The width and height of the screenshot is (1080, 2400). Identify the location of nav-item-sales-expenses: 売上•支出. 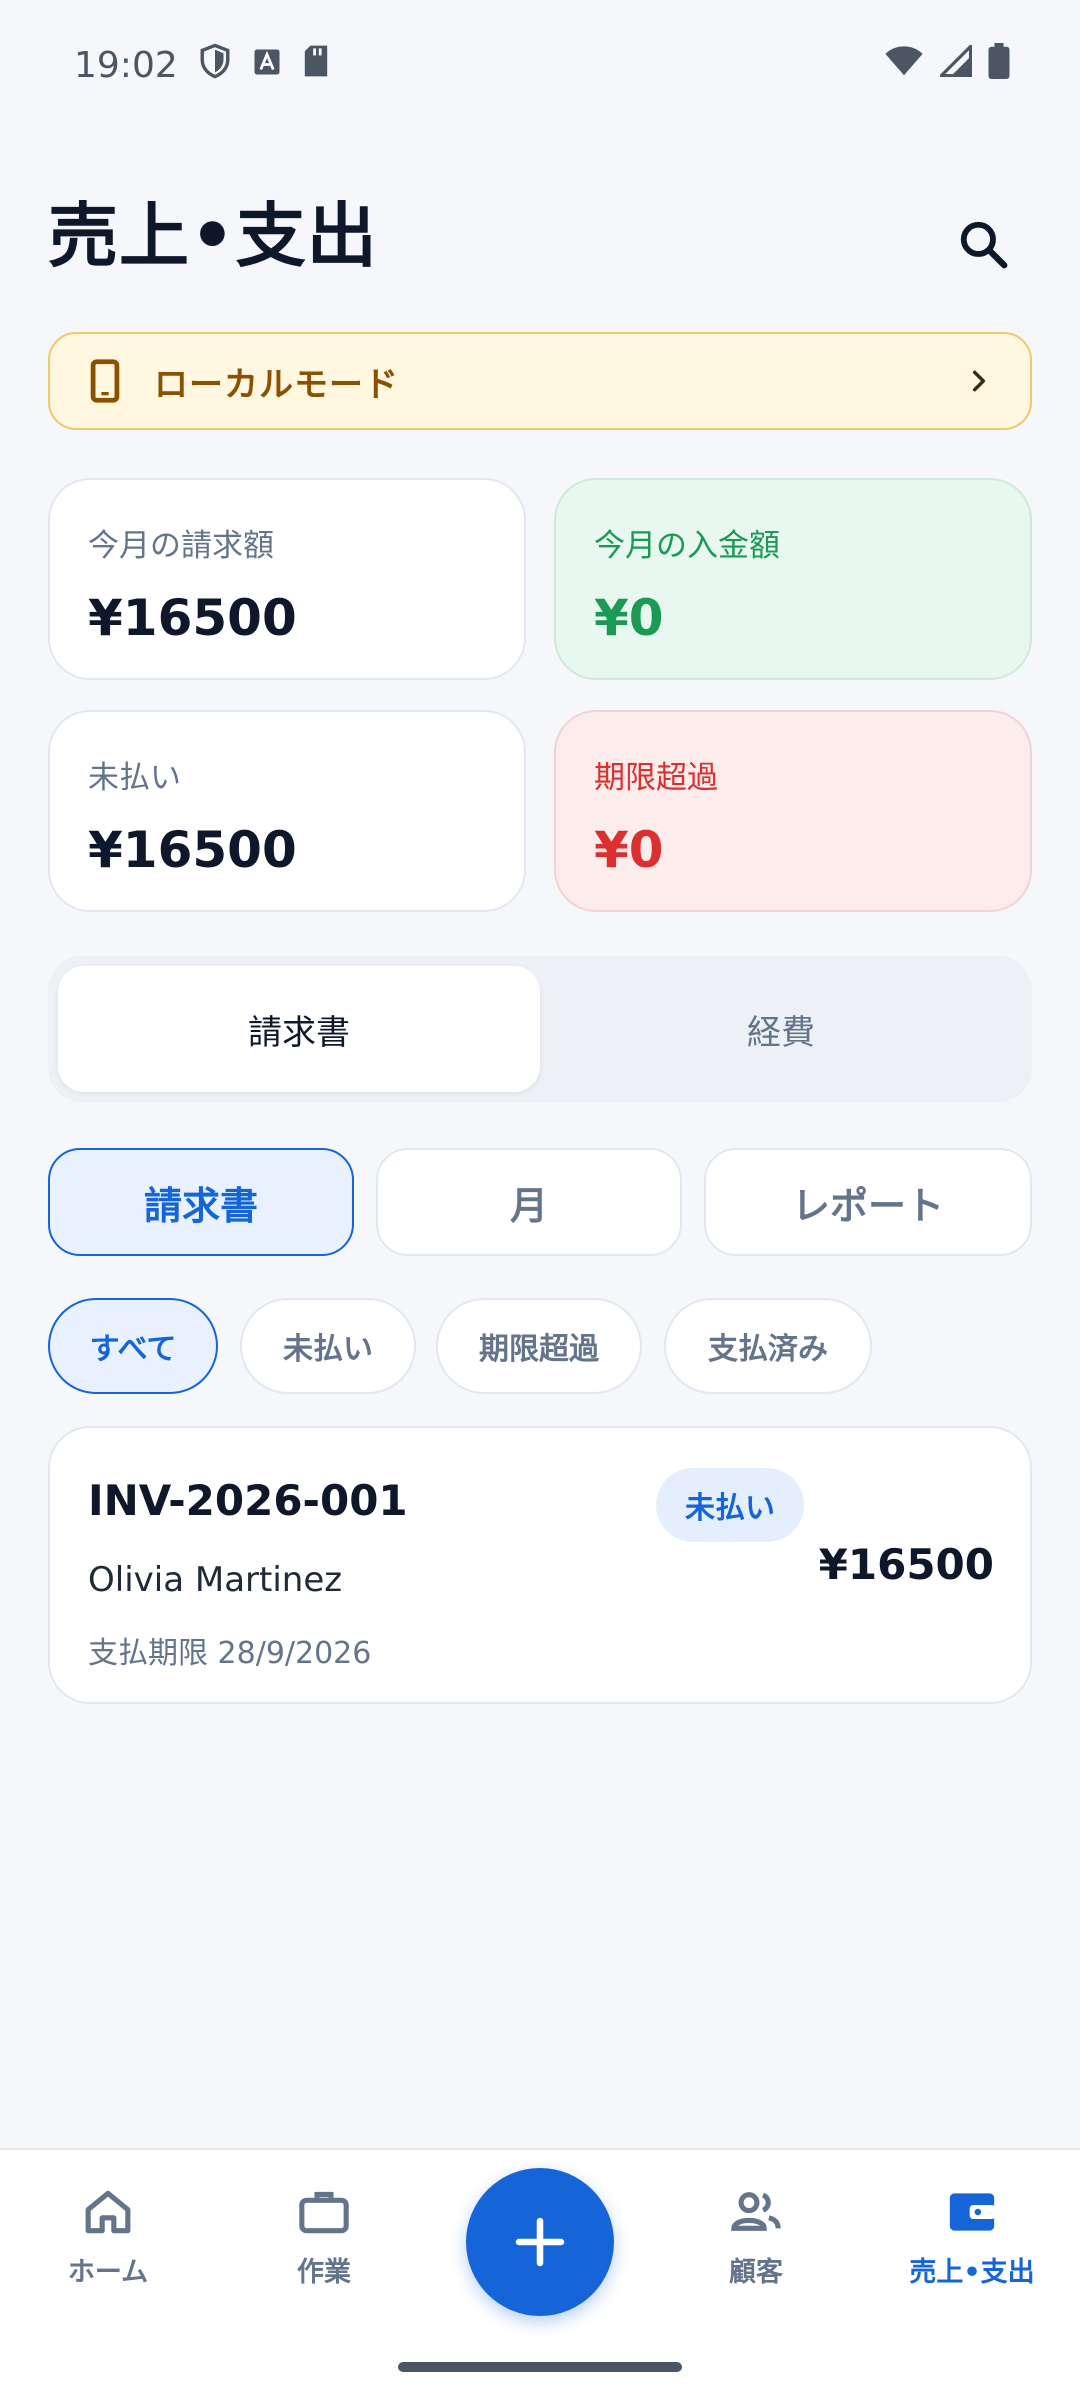
(972, 2249).